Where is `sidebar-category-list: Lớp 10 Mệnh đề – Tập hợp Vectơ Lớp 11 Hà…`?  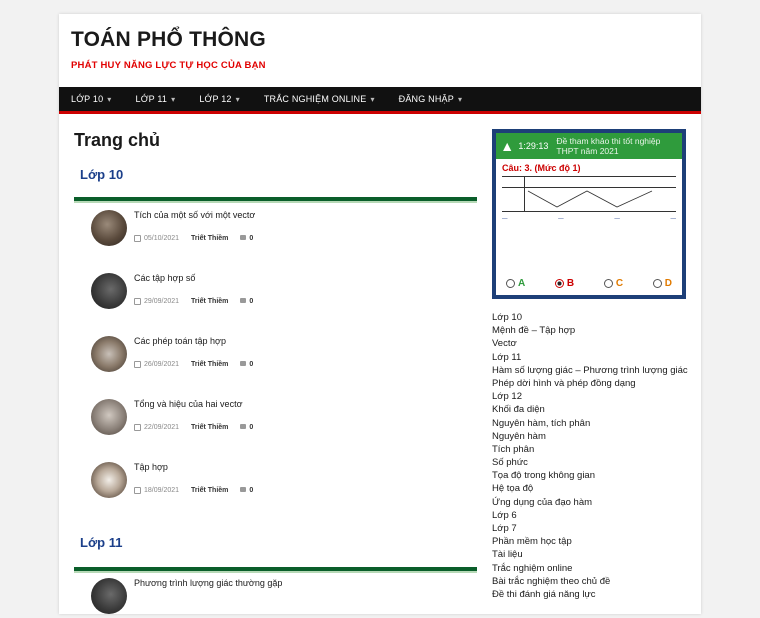 sidebar-category-list: Lớp 10 Mệnh đề – Tập hợp Vectơ Lớp 11 Hà… is located at coordinates (592, 456).